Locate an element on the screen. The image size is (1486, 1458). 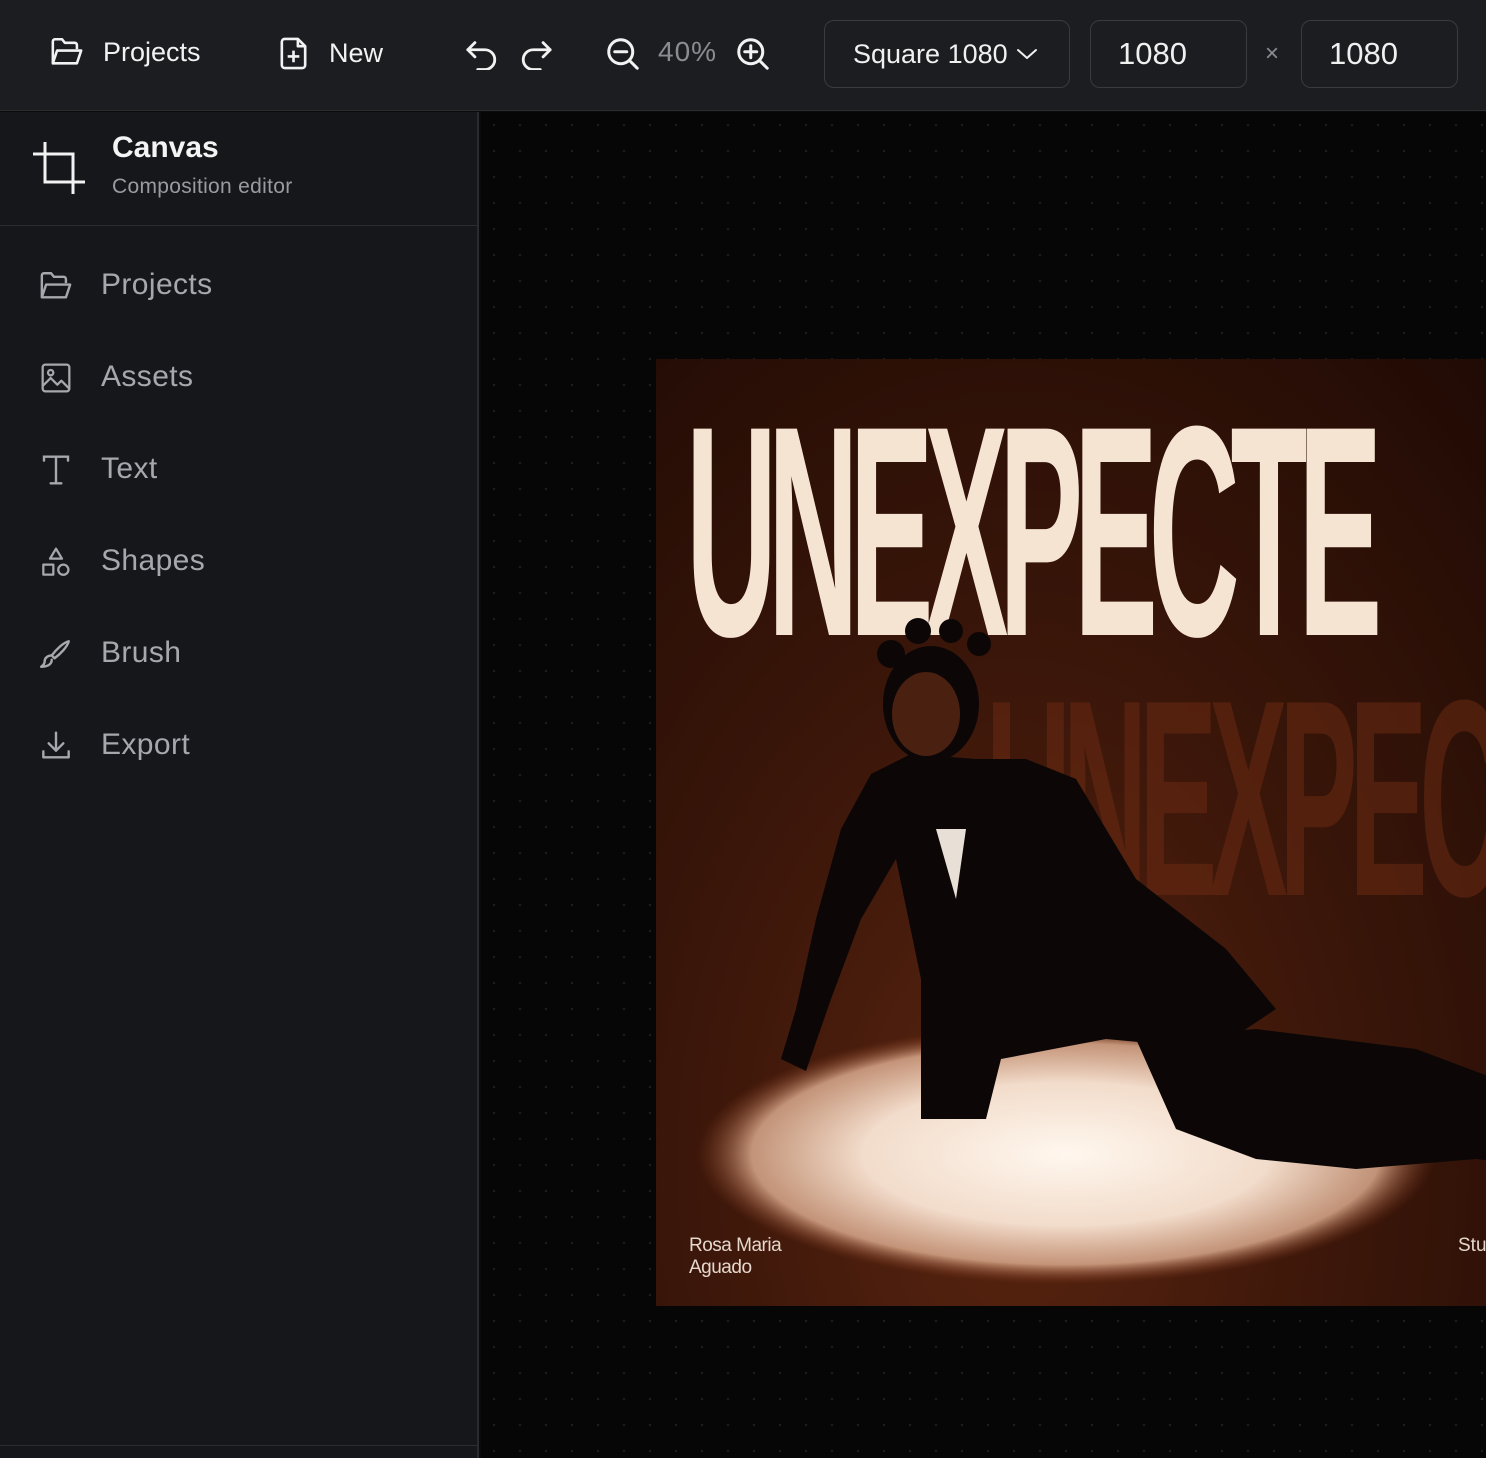
sidebar-item-label: Shapes is located at coordinates (153, 560).